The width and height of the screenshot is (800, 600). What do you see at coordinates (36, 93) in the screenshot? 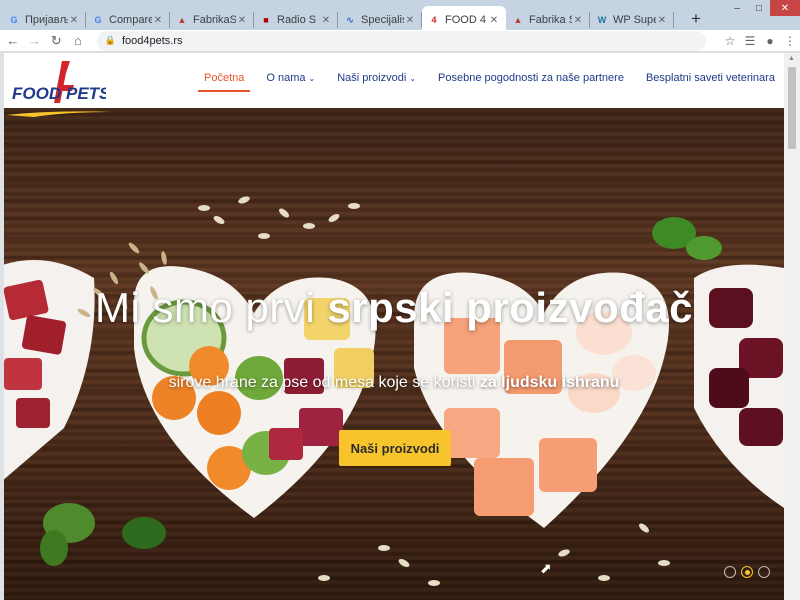
I see `svg-text: FOOD` at bounding box center [36, 93].